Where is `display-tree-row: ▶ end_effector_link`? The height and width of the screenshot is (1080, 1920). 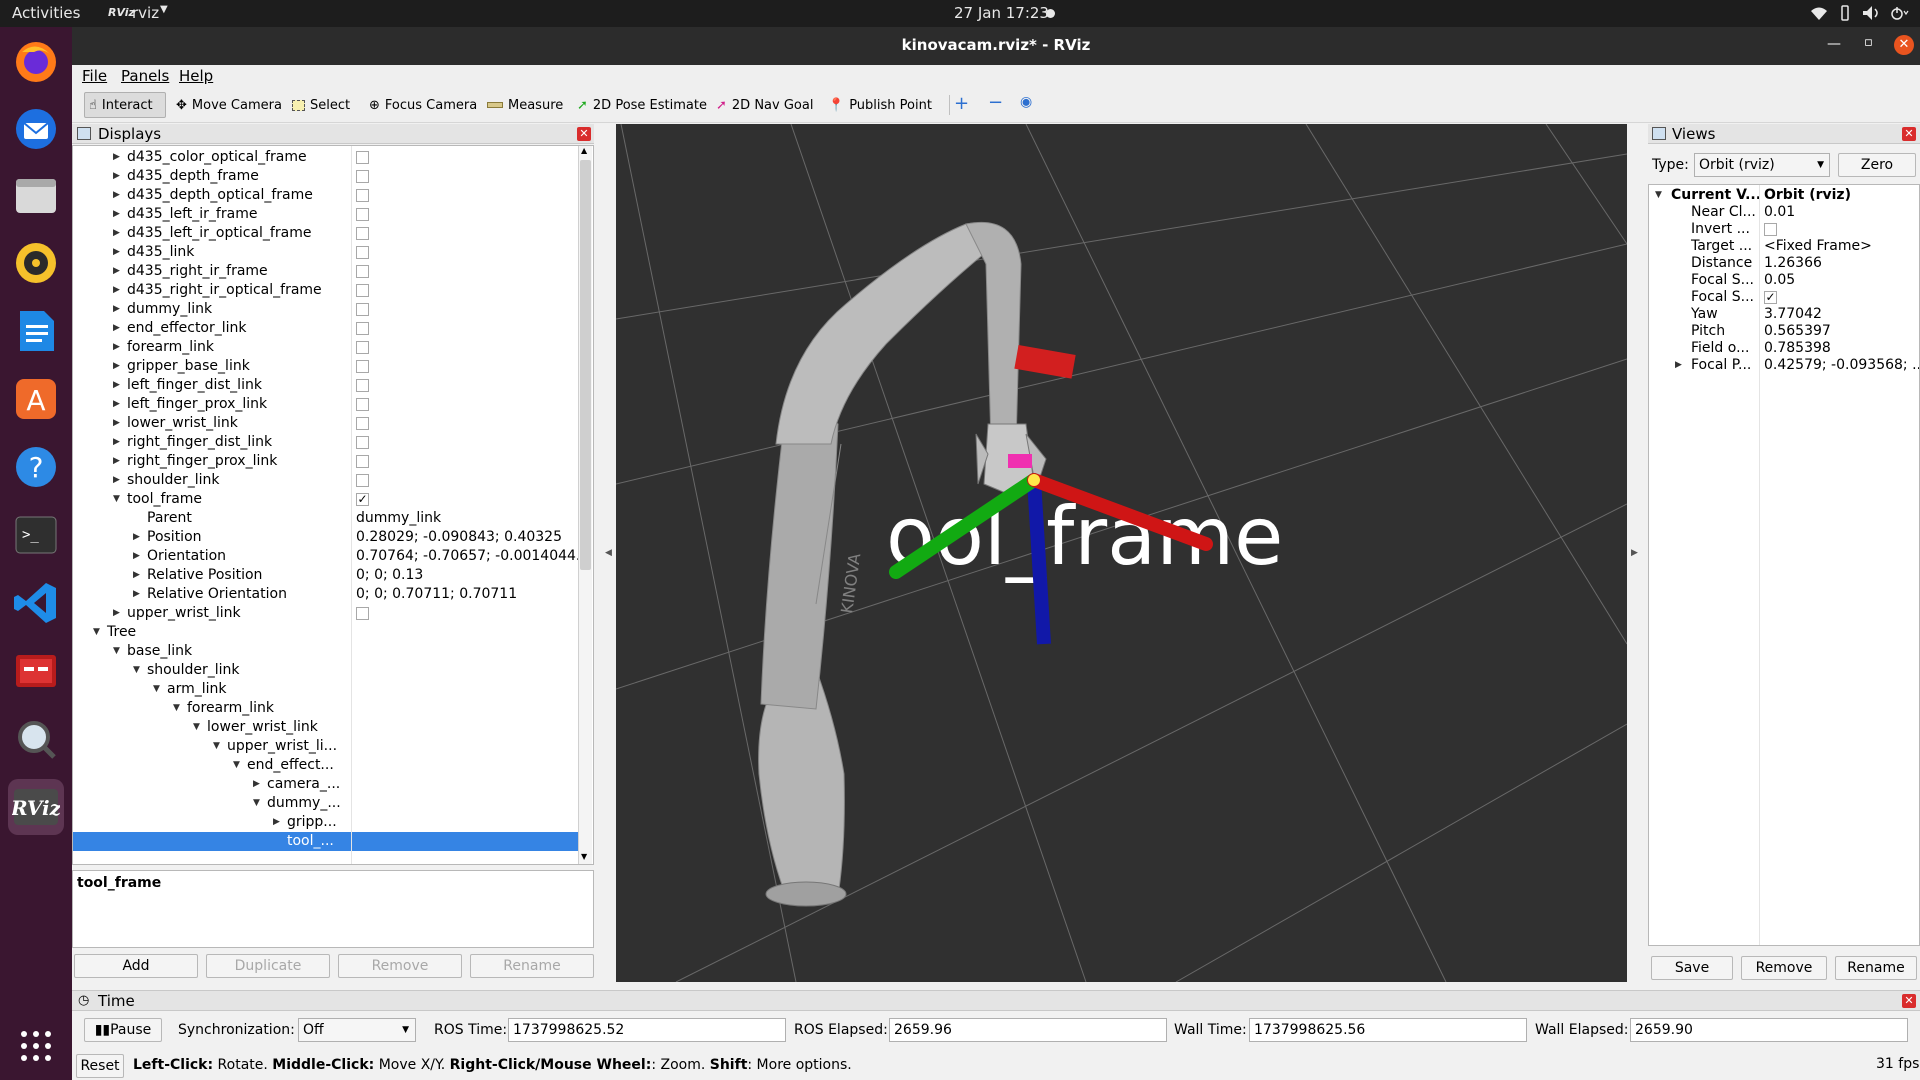 display-tree-row: ▶ end_effector_link is located at coordinates (326, 328).